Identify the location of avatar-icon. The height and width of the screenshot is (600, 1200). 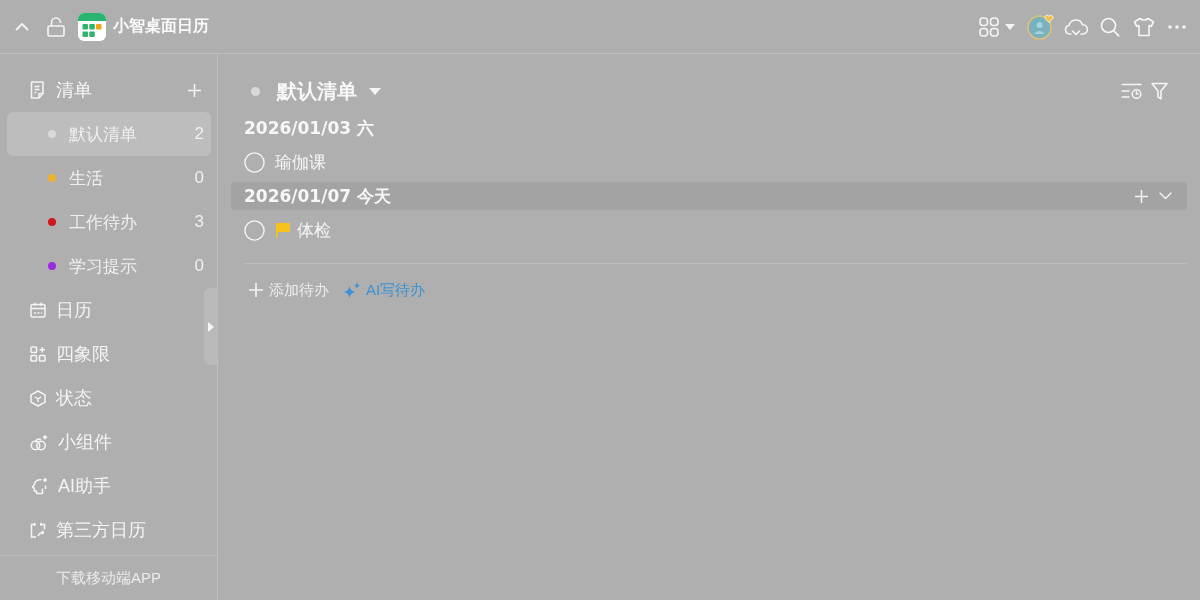
(1041, 26).